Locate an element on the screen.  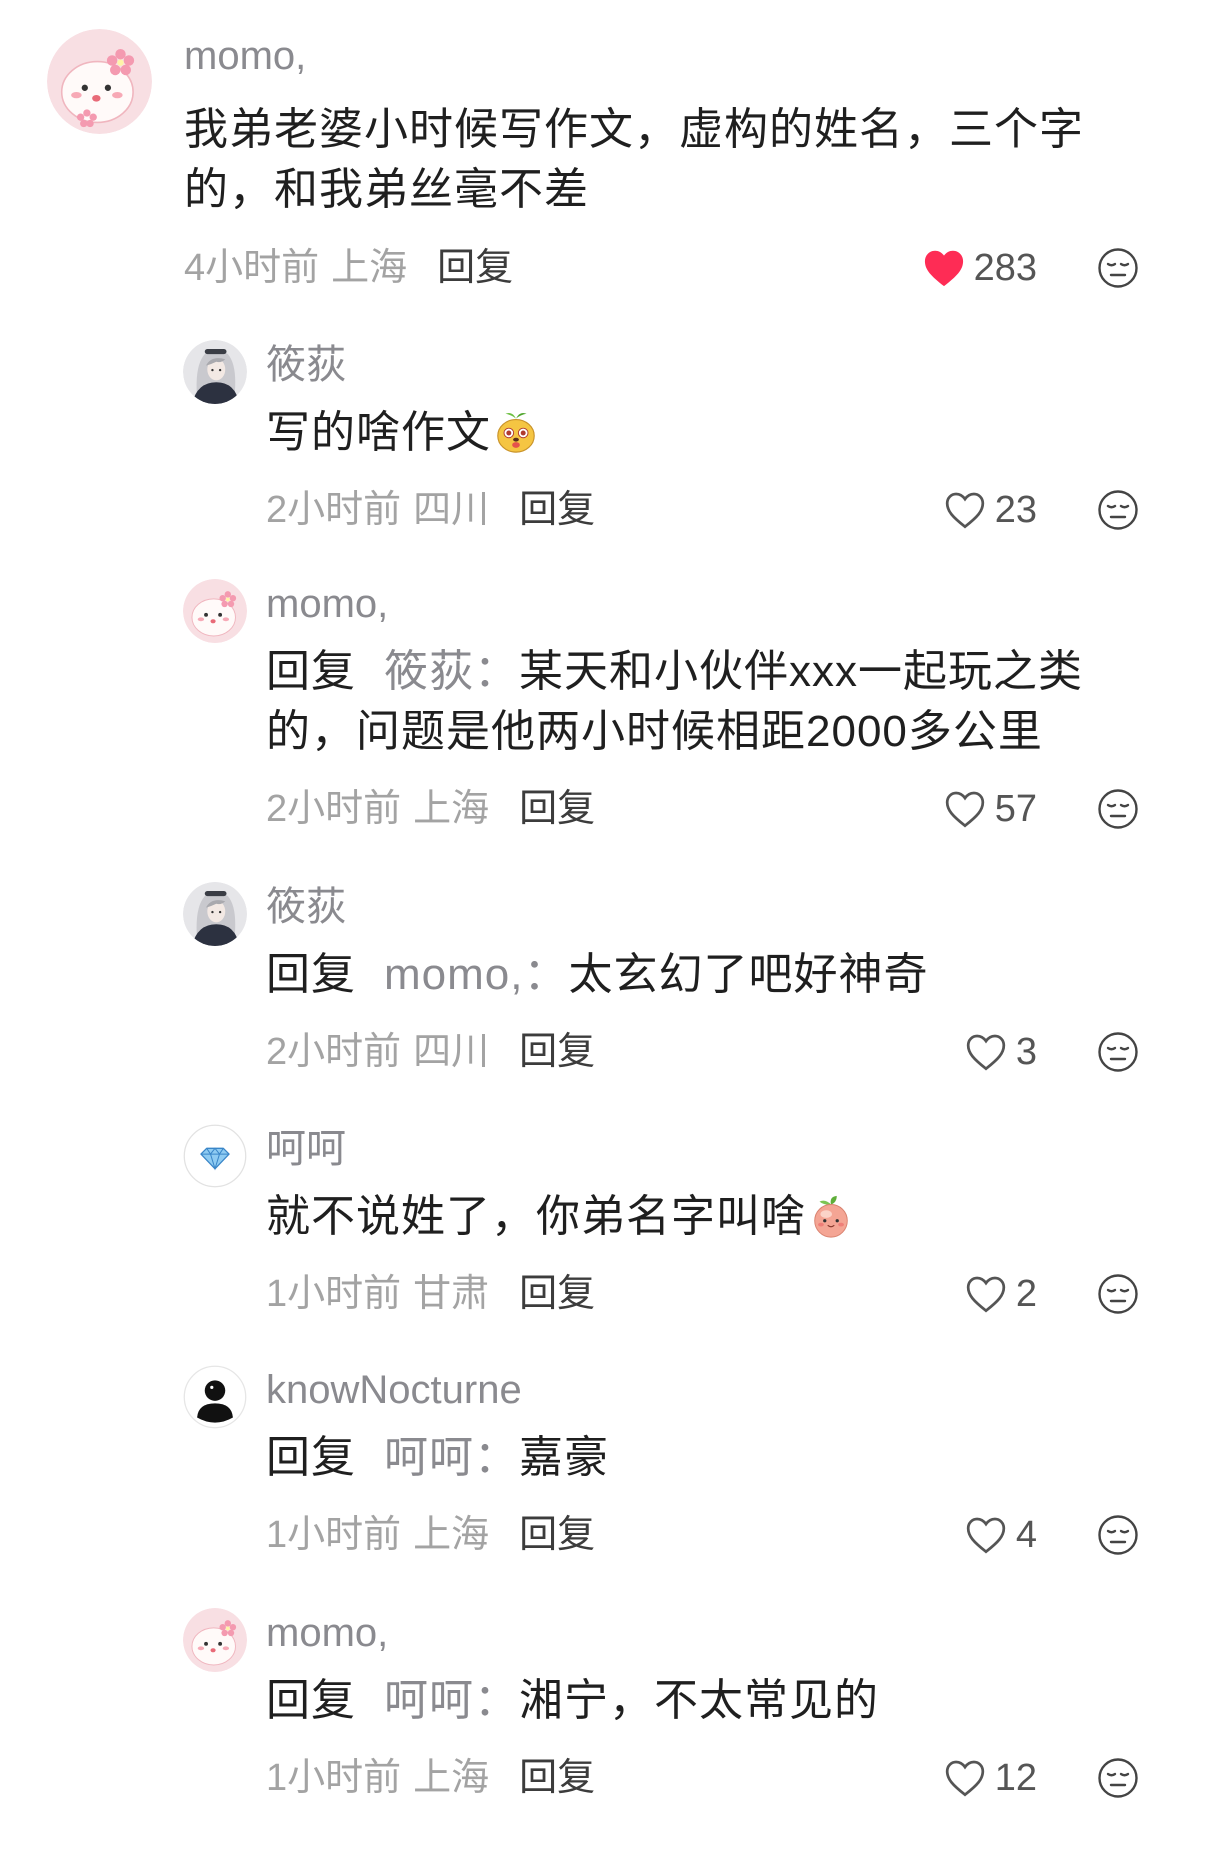
comment-body: 写的啥作文 is located at coordinates (378, 432).